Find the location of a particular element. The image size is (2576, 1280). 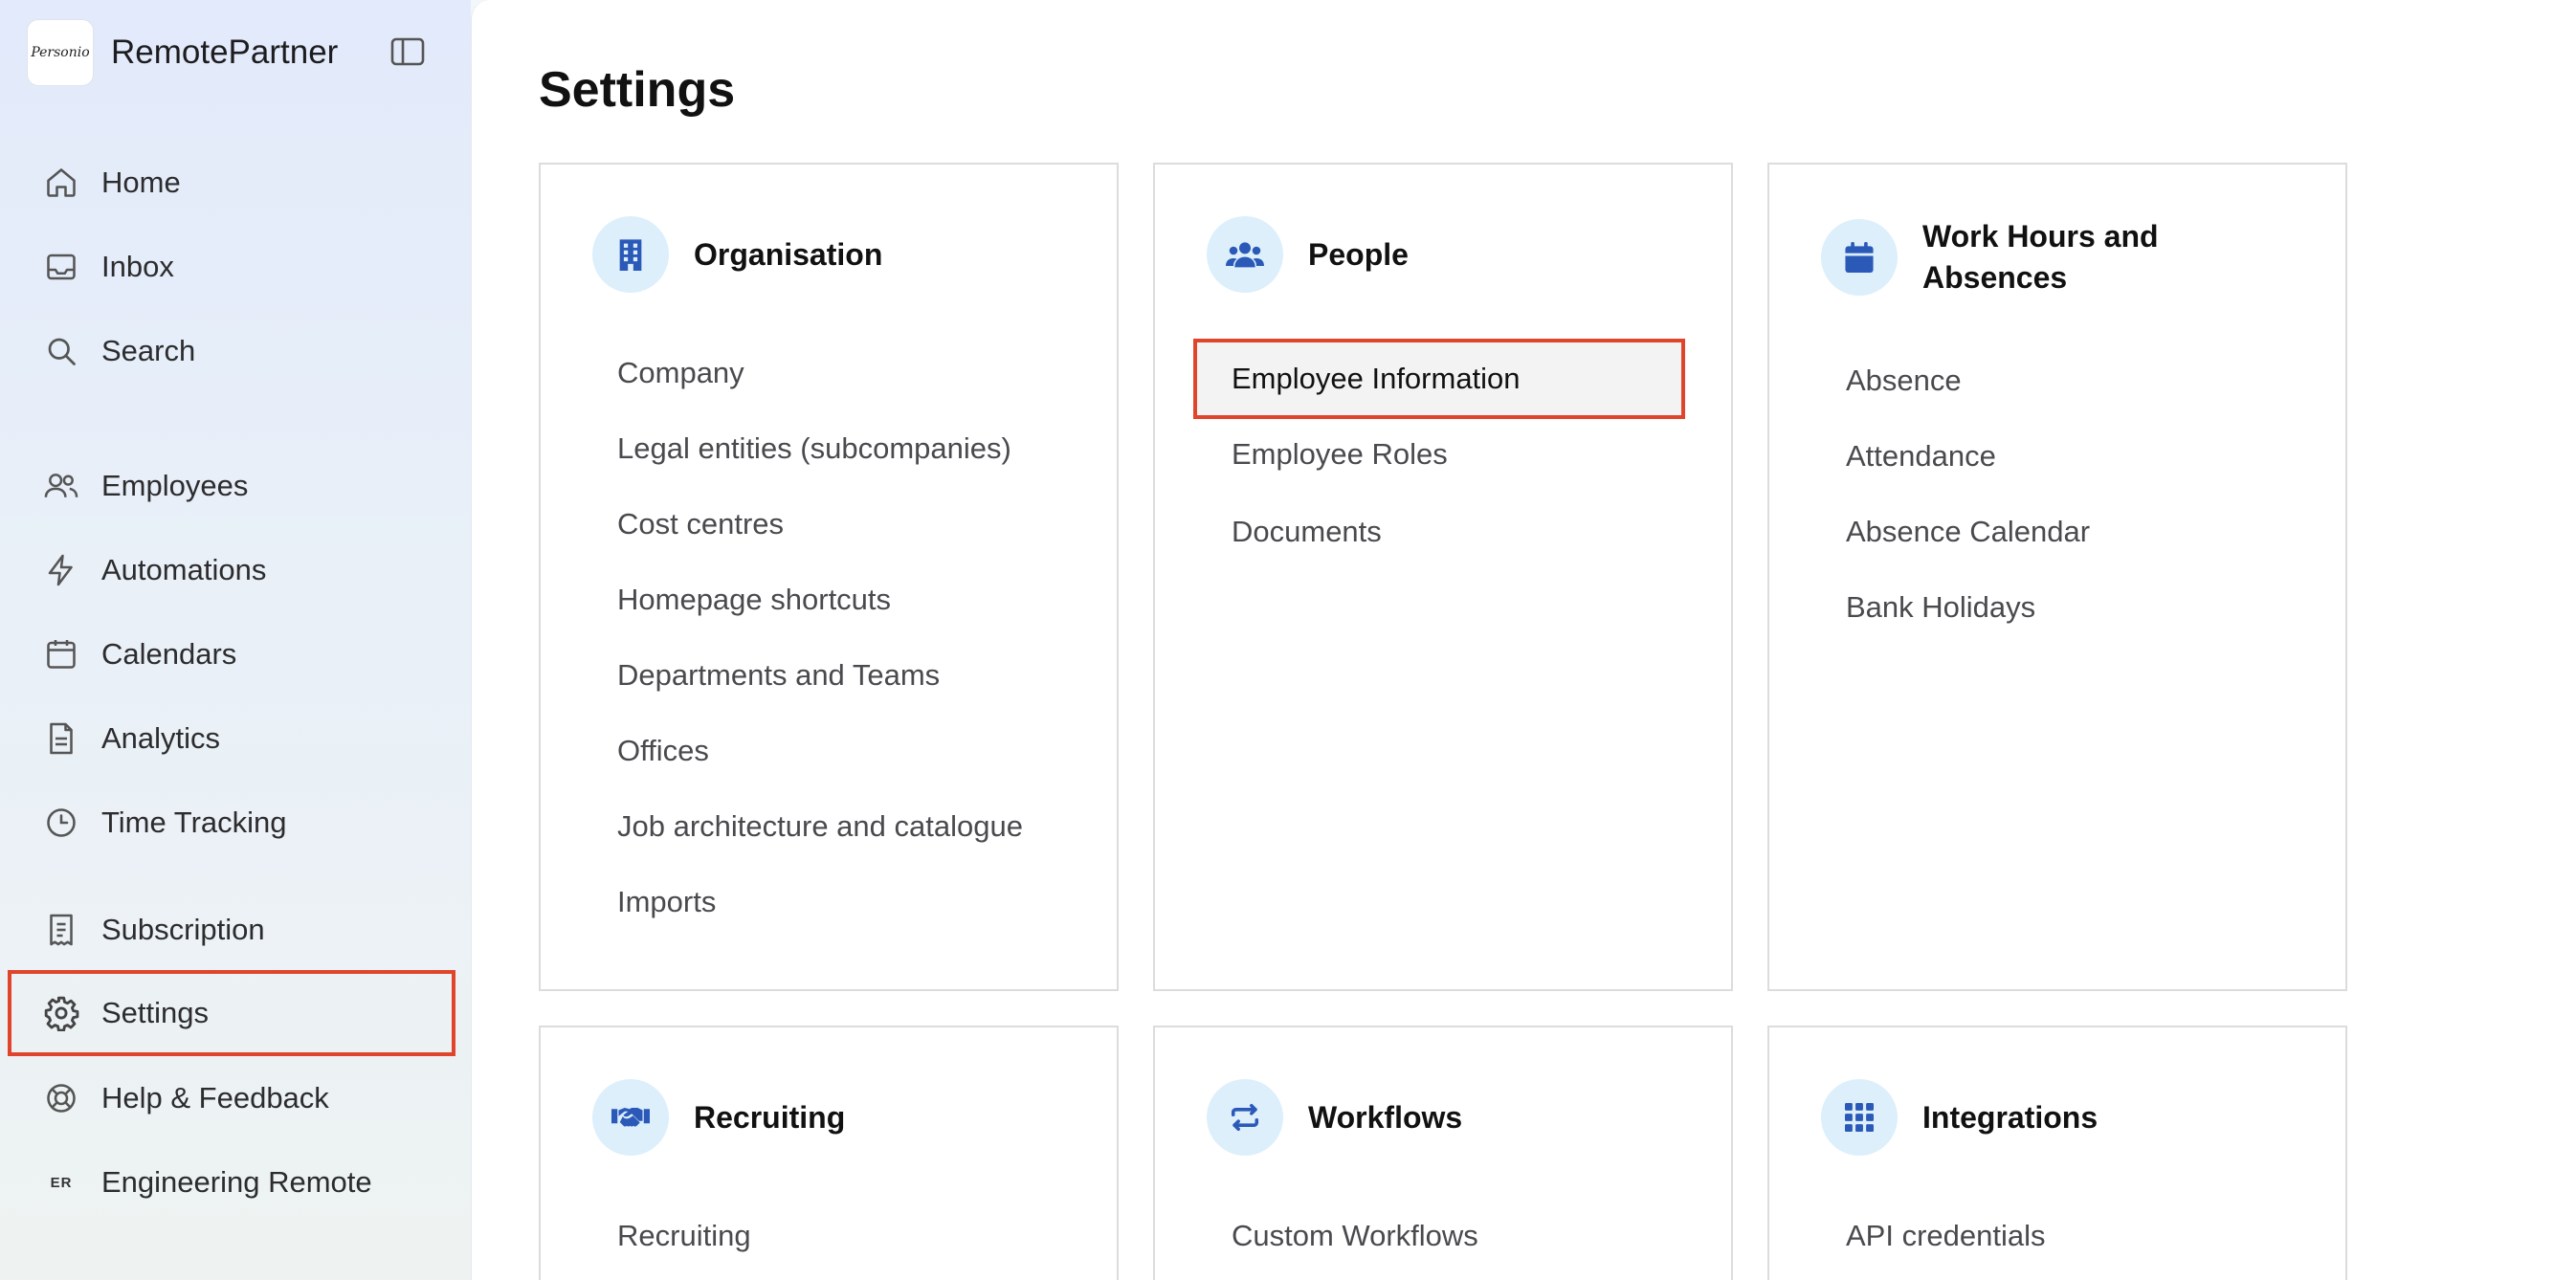

settings-link-recruiting: Recruiting is located at coordinates (828, 1235).